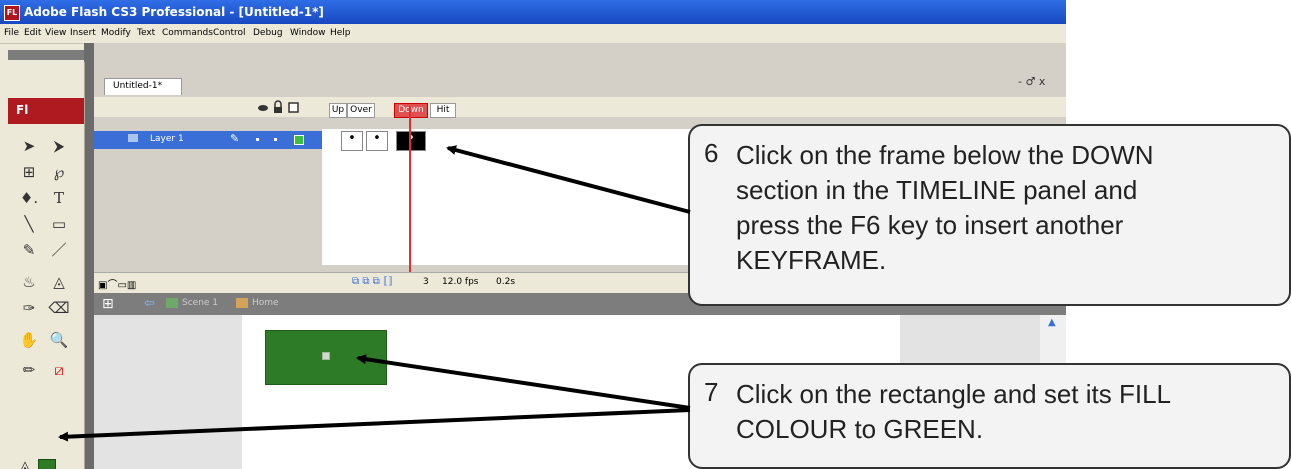  Describe the element at coordinates (374, 425) in the screenshot. I see `arrow-to-fill-color` at that location.